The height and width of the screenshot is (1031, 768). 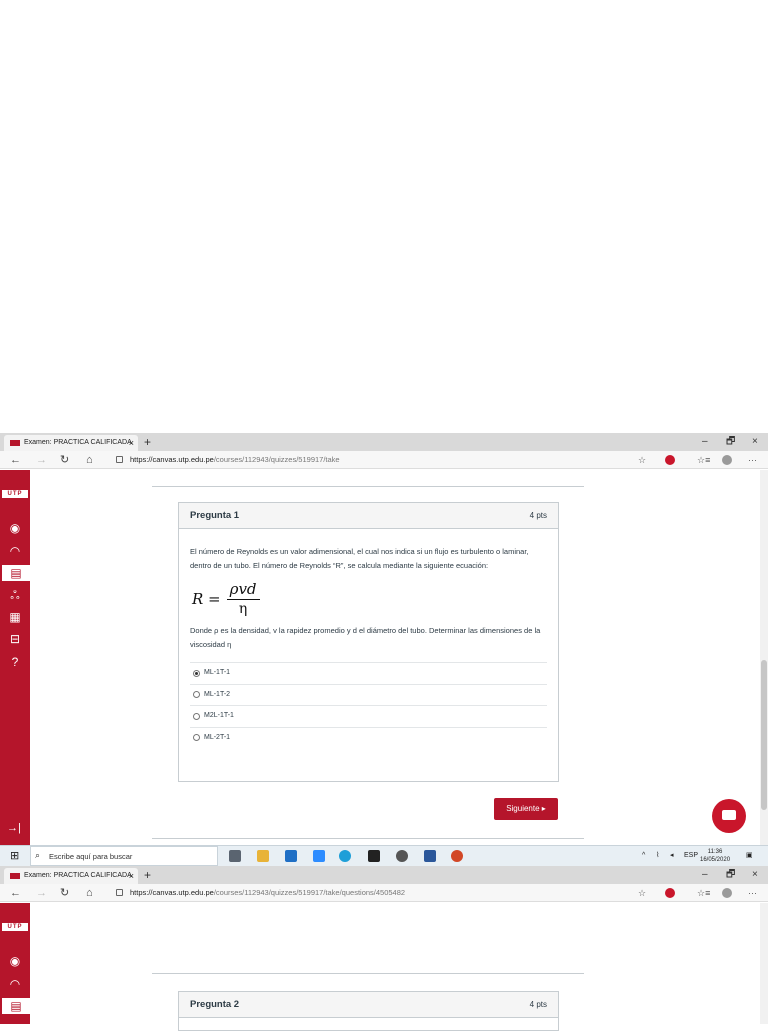 What do you see at coordinates (38, 855) in the screenshot?
I see `search-icon: ⌕` at bounding box center [38, 855].